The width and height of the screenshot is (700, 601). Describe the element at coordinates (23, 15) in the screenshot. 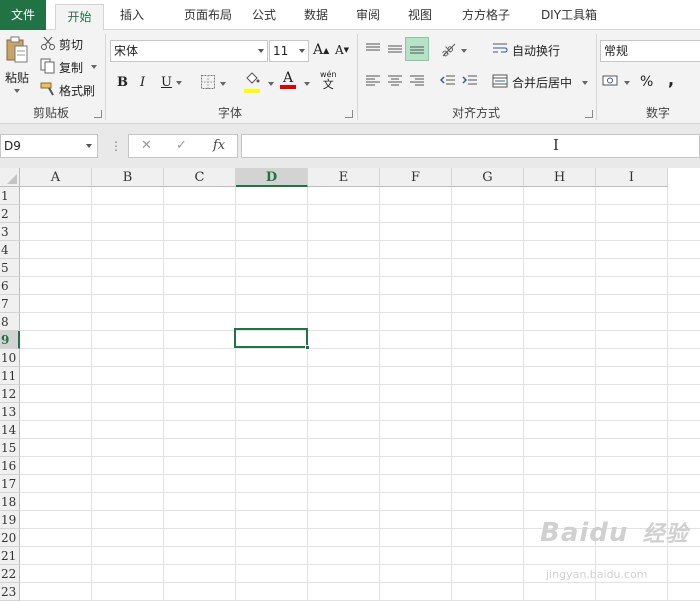

I see `tab-file: 文件` at that location.